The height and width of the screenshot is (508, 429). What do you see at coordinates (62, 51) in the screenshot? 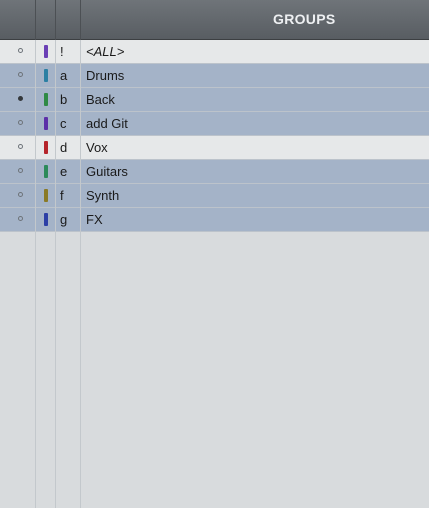
I see `group-id-letter: !` at bounding box center [62, 51].